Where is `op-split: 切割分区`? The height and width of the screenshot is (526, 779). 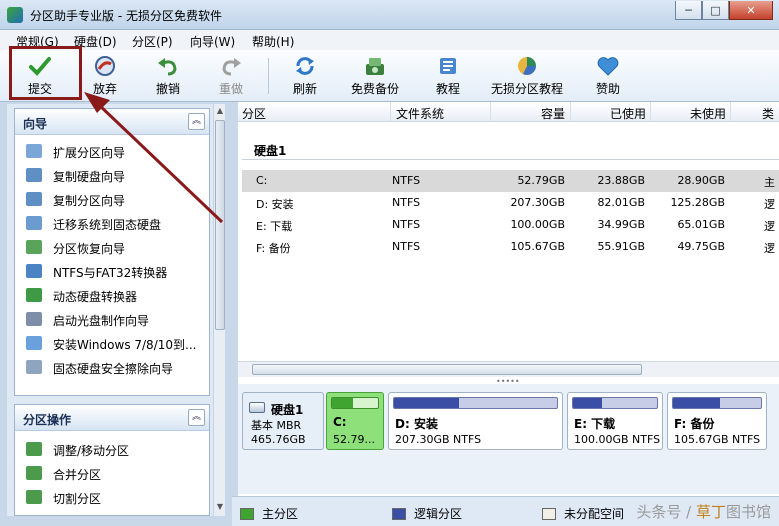 op-split: 切割分区 is located at coordinates (112, 497).